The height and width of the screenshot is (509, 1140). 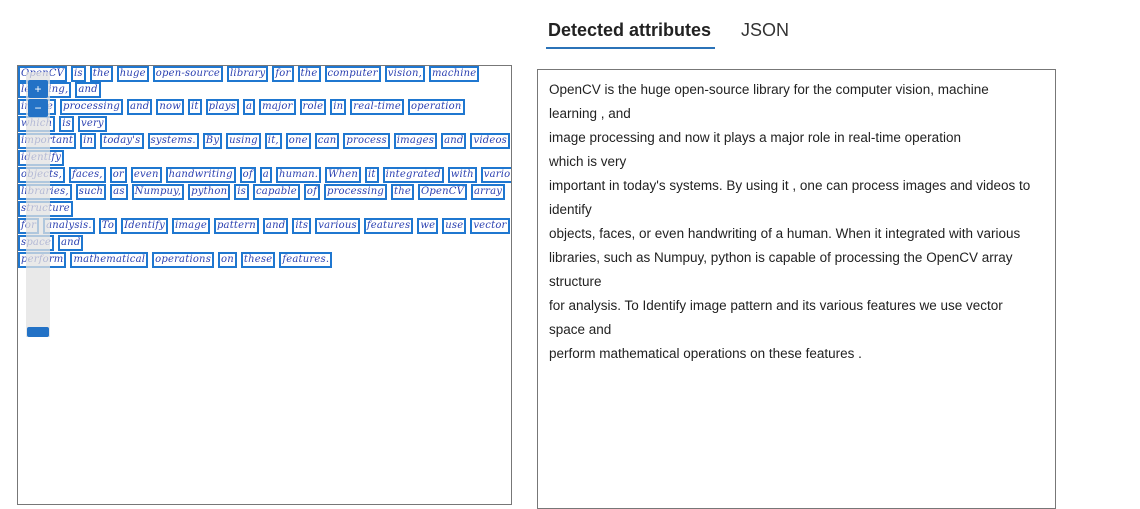 I want to click on word-bounding-box: operations, so click(x=183, y=260).